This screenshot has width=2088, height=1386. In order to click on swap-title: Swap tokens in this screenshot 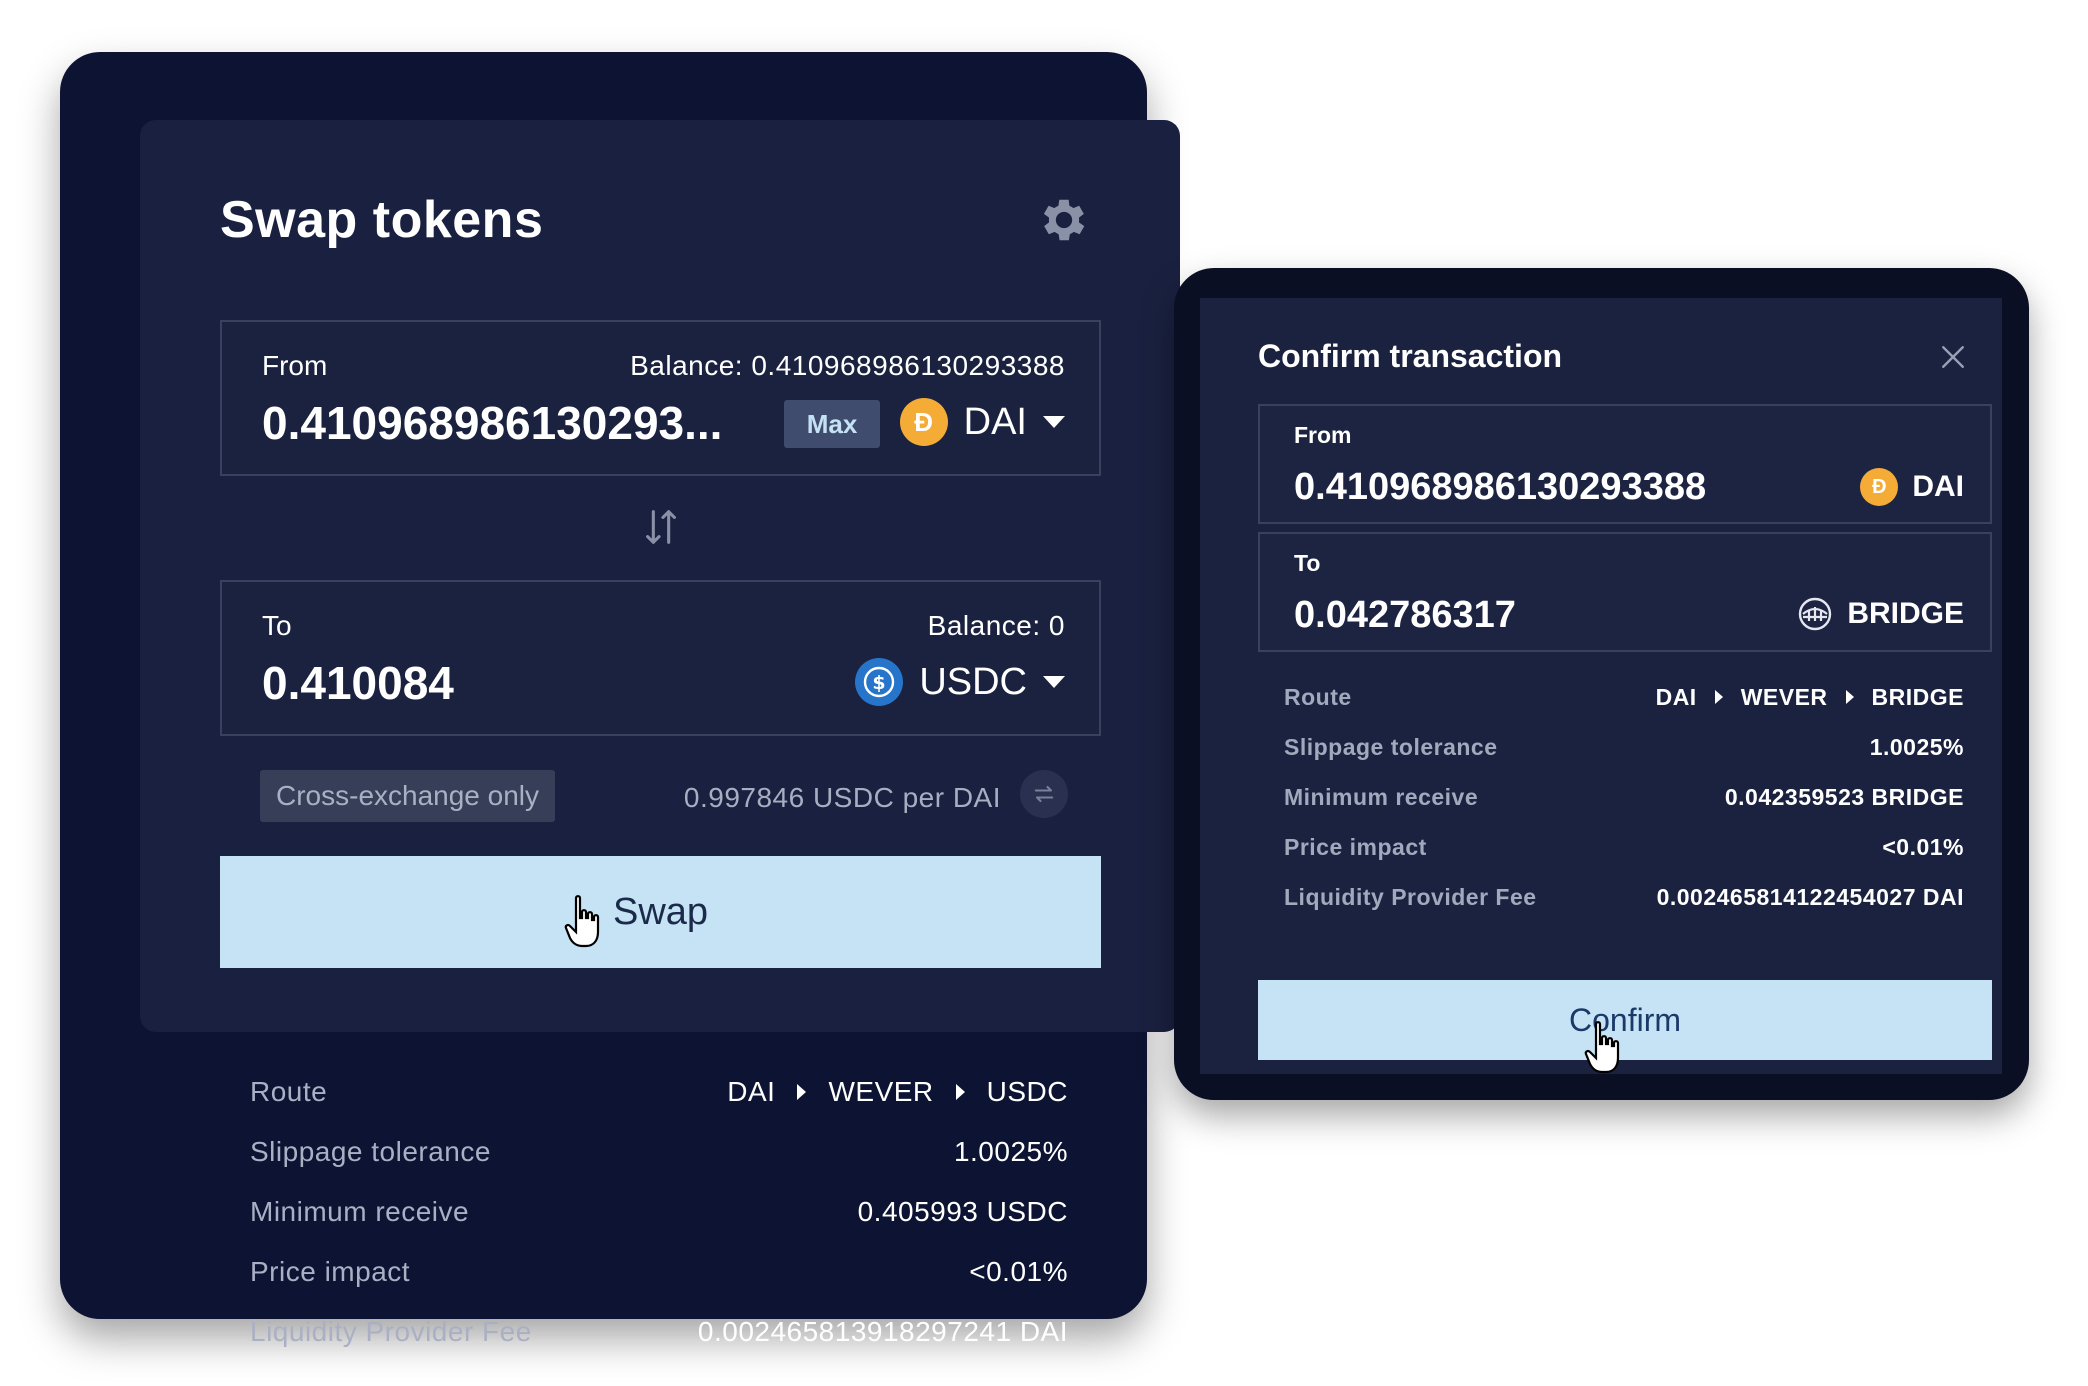, I will do `click(382, 220)`.